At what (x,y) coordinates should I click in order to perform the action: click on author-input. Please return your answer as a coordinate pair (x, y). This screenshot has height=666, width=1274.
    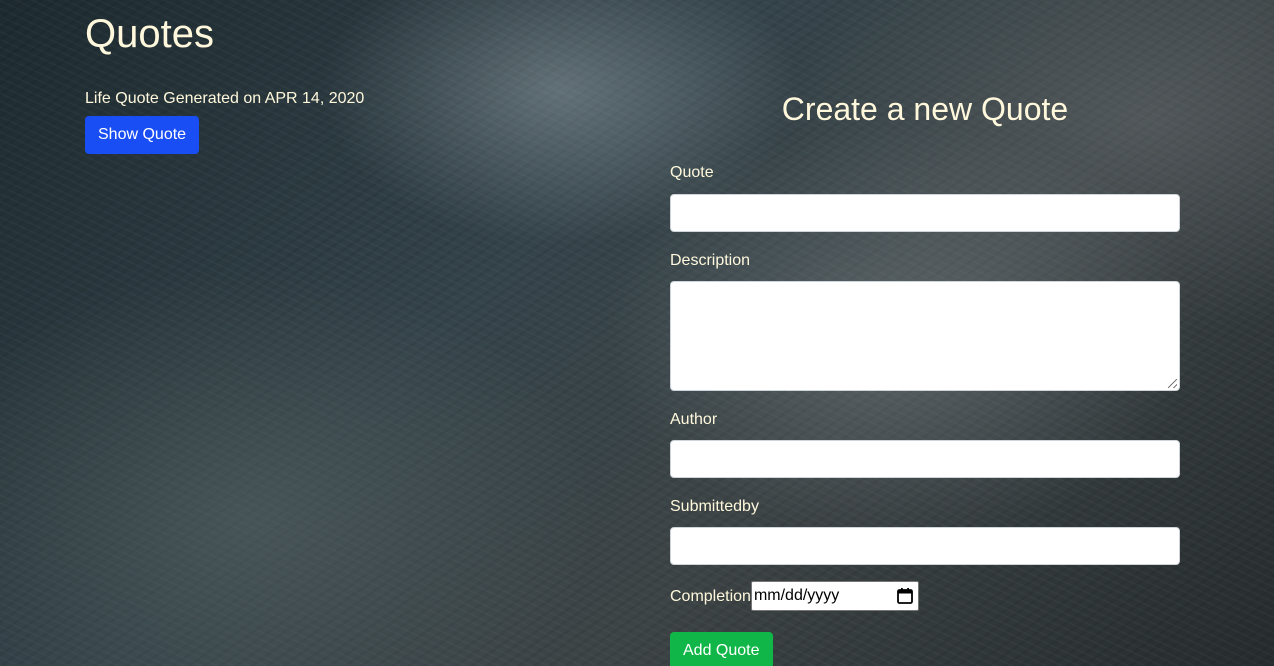
    Looking at the image, I should click on (925, 458).